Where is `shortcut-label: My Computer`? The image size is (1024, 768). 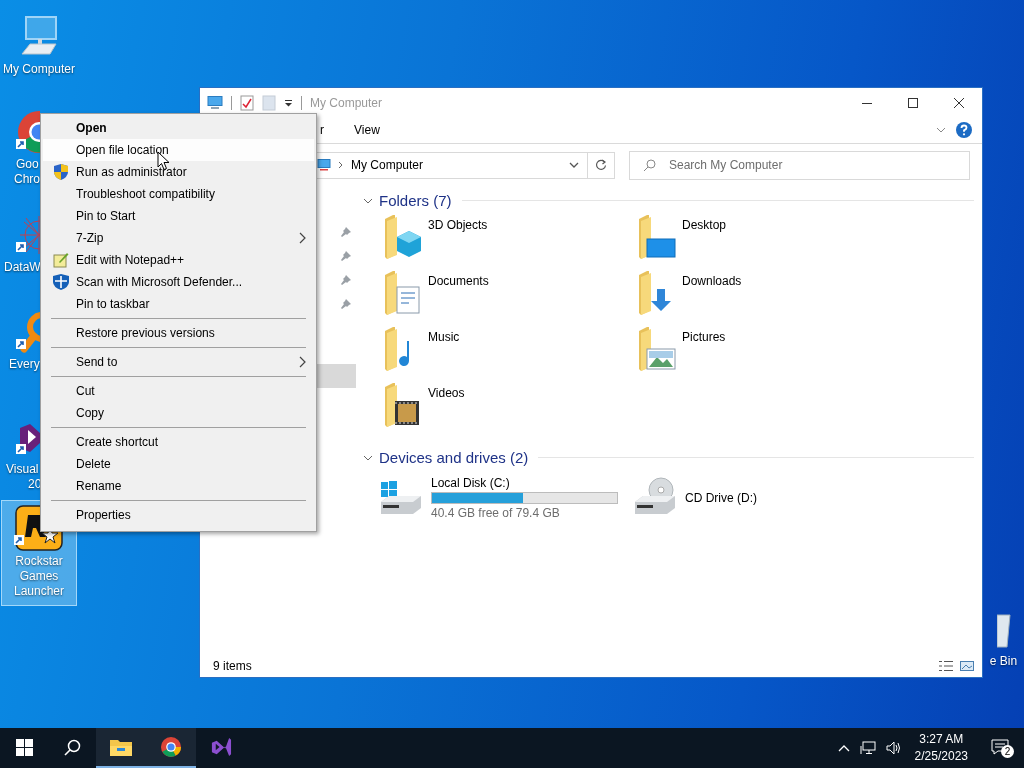 shortcut-label: My Computer is located at coordinates (39, 69).